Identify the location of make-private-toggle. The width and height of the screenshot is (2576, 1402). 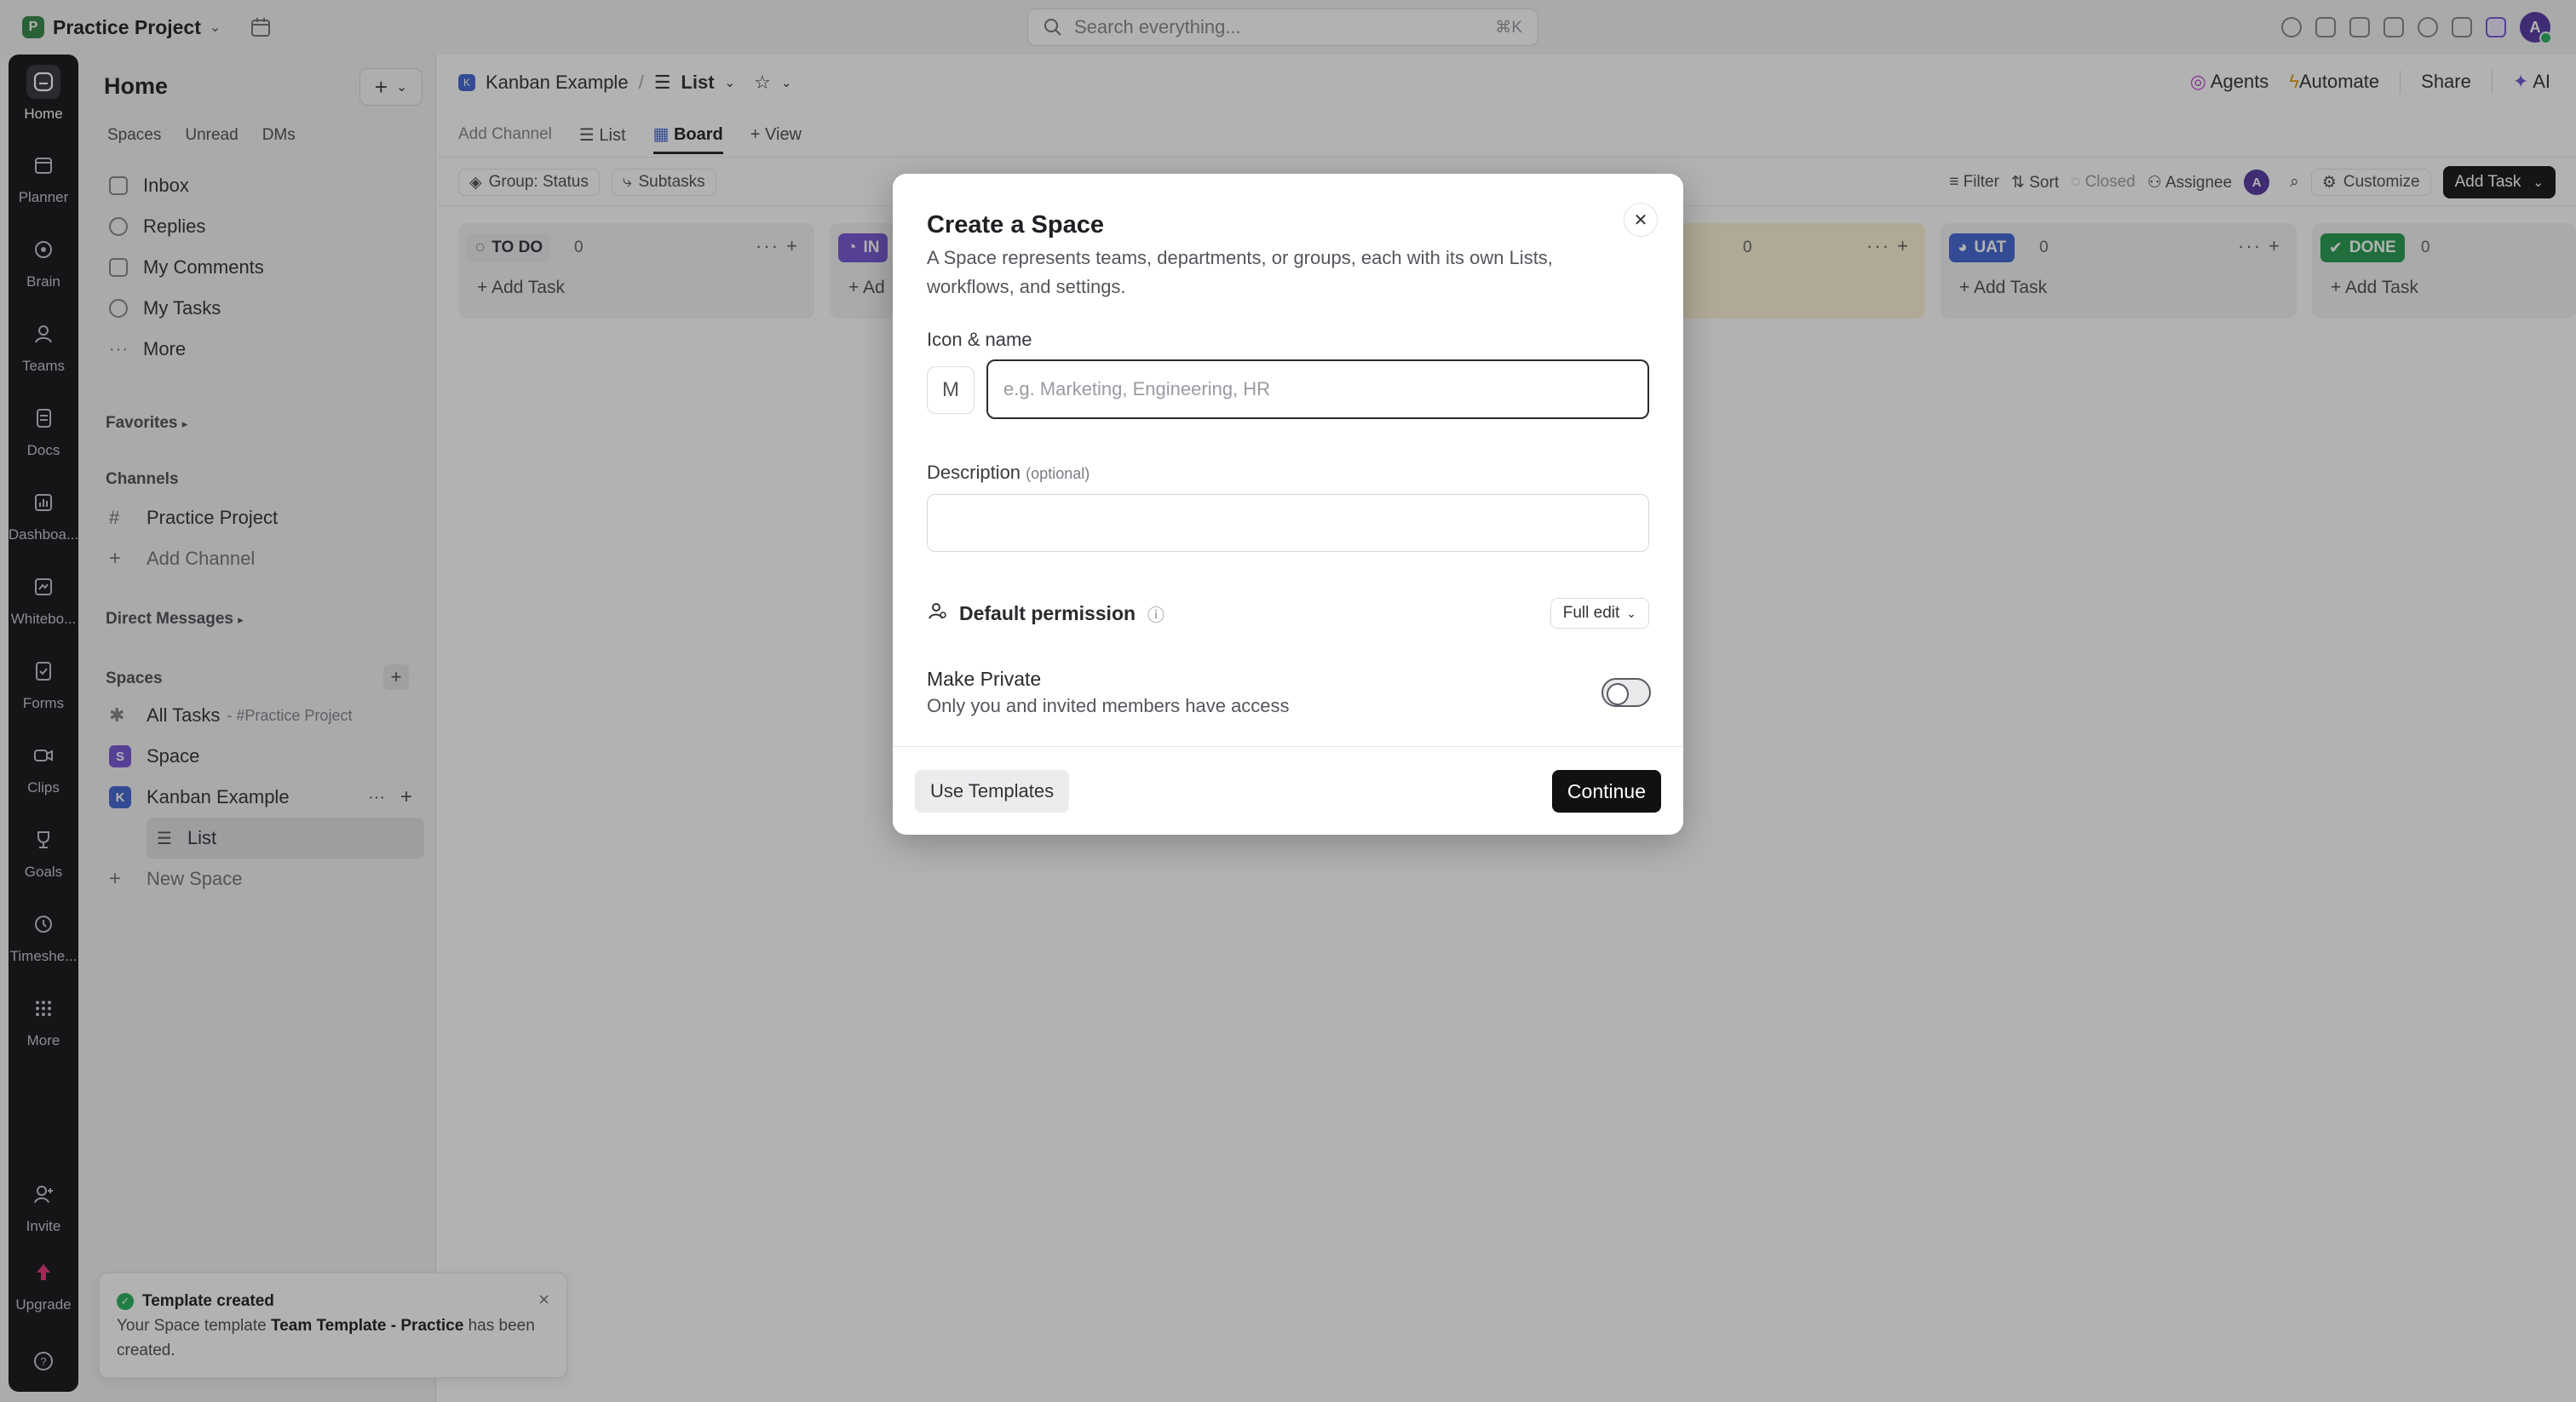
(1626, 692).